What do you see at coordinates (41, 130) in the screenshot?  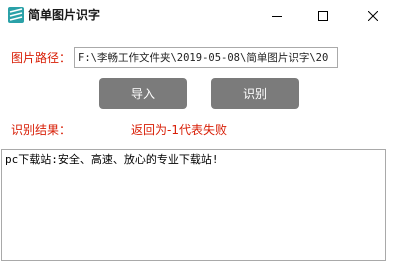 I see `result-label: 识别结果：` at bounding box center [41, 130].